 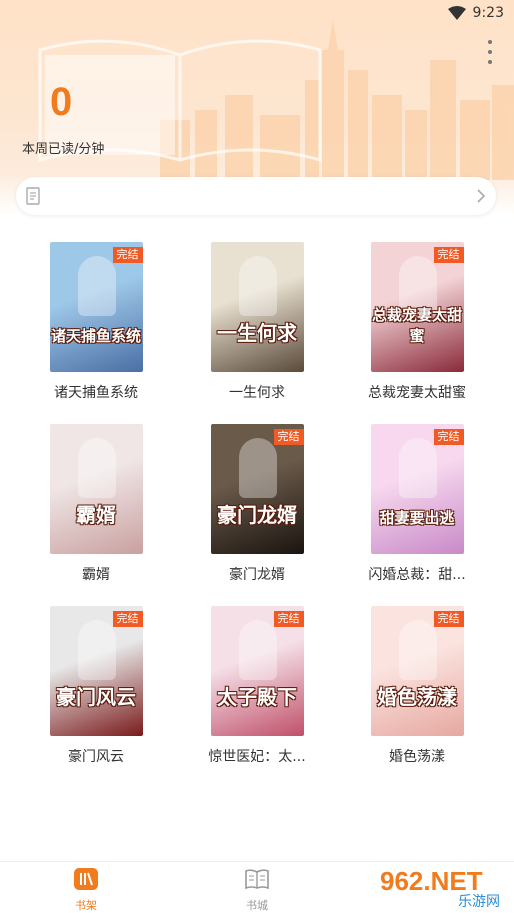 I want to click on chevron-right-icon, so click(x=481, y=196).